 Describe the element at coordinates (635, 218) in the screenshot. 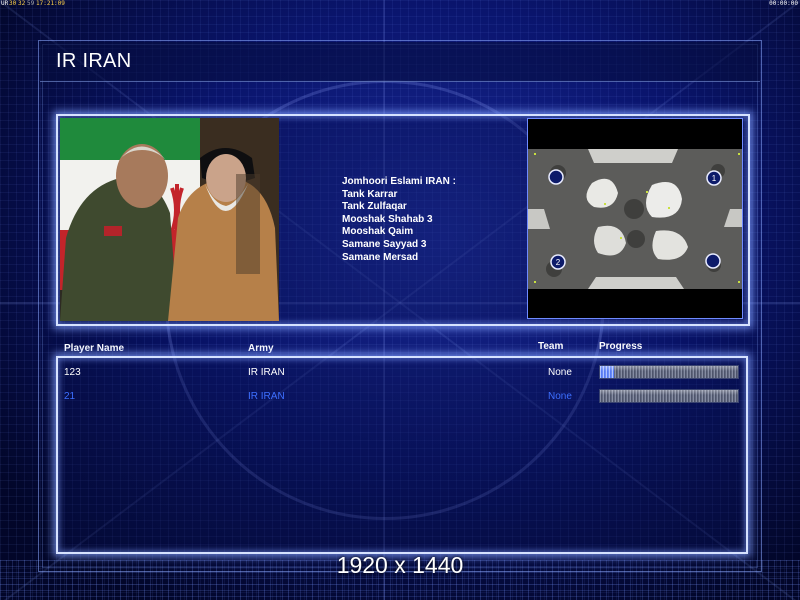

I see `map-preview: 1 2` at that location.